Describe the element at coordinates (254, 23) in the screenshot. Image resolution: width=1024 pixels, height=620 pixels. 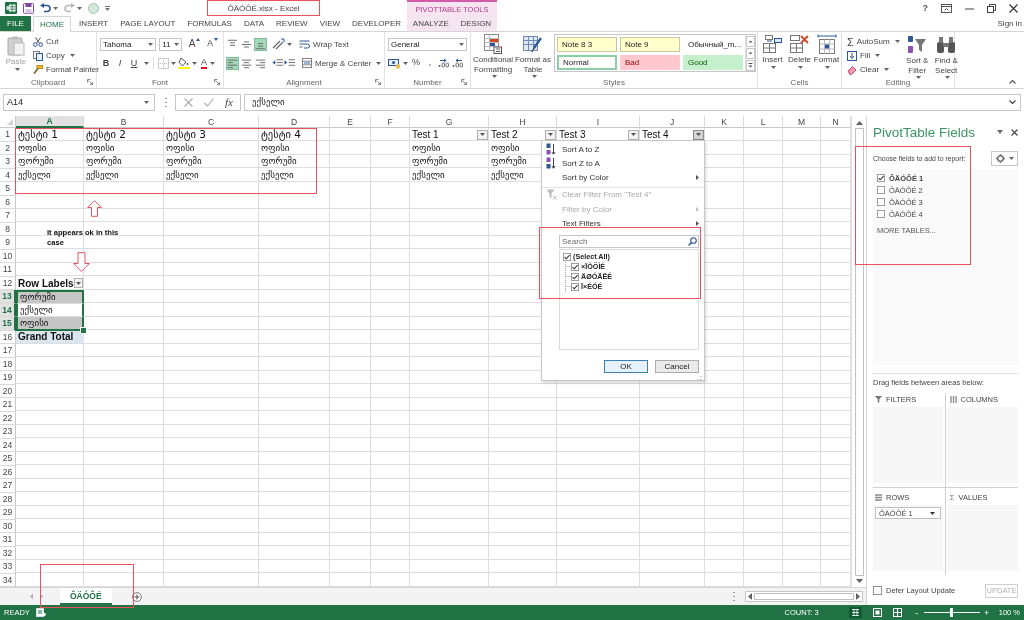
I see `ribbon-tab: DATA` at that location.